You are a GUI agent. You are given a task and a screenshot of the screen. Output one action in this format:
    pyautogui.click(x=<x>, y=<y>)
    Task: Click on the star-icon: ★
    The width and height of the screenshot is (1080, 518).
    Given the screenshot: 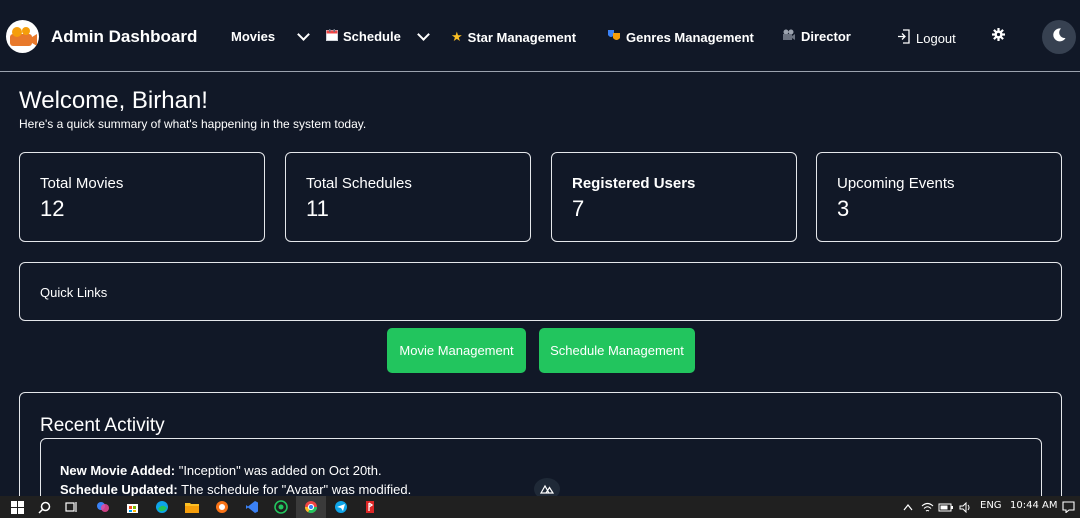 What is the action you would take?
    pyautogui.click(x=457, y=36)
    